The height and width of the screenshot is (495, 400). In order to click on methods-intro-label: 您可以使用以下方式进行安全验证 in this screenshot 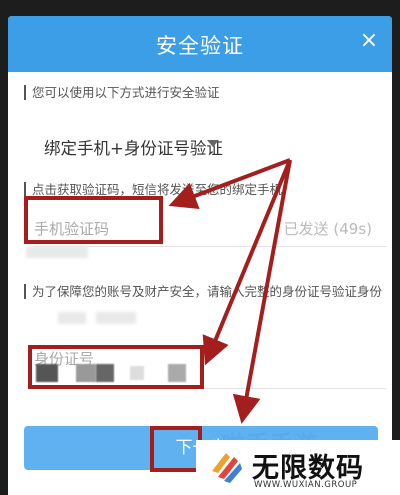, I will do `click(122, 92)`.